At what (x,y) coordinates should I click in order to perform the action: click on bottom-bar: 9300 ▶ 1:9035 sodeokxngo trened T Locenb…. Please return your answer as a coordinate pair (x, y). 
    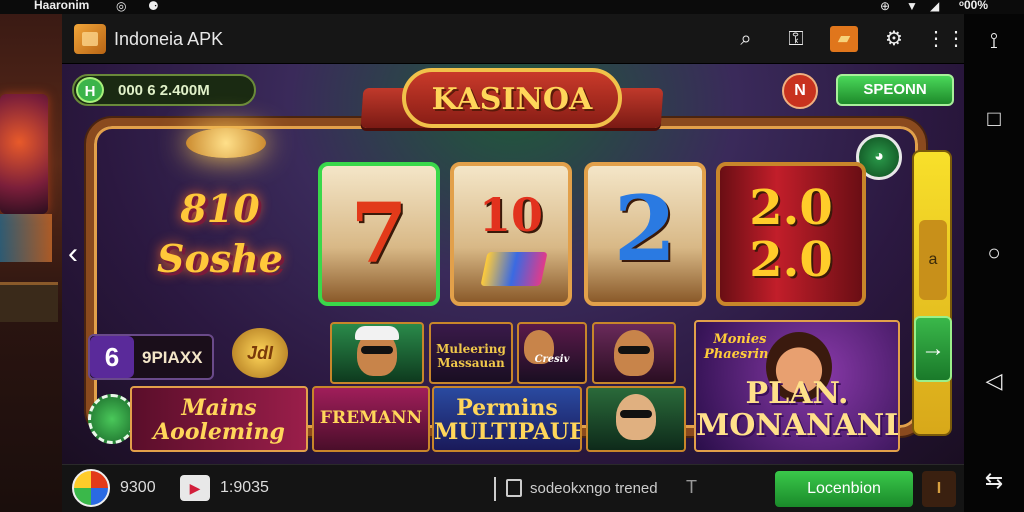
    Looking at the image, I should click on (513, 488).